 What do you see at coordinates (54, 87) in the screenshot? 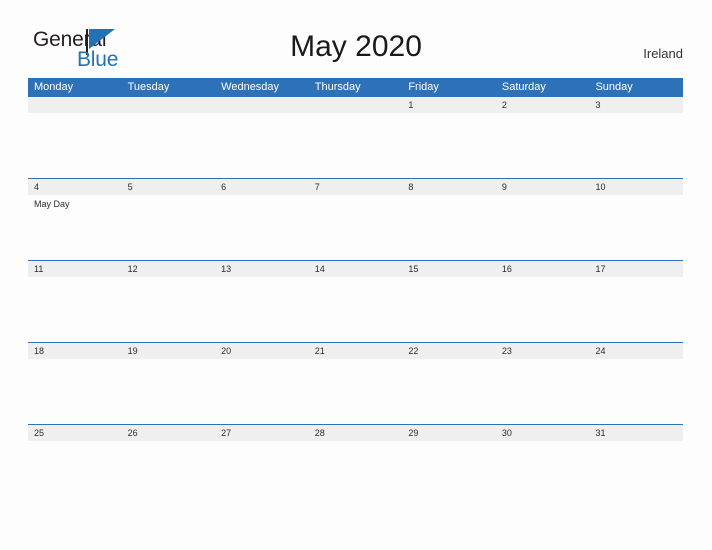
I see `weekday-header-monday: Monday` at bounding box center [54, 87].